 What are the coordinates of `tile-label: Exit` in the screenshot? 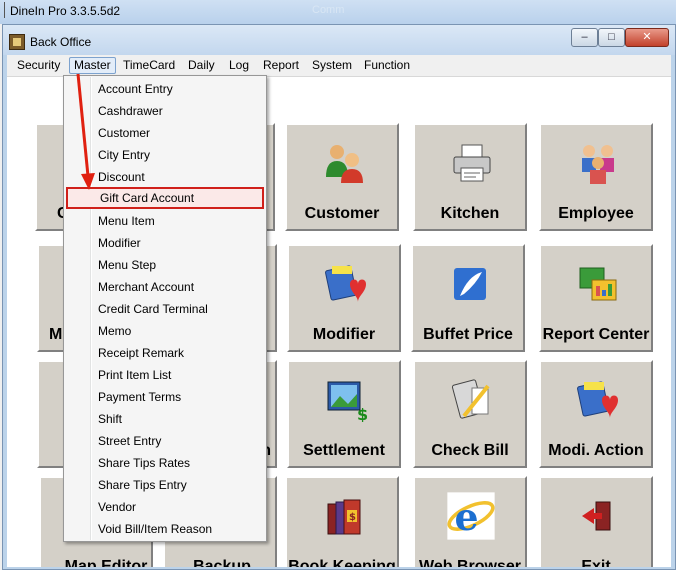 It's located at (596, 562).